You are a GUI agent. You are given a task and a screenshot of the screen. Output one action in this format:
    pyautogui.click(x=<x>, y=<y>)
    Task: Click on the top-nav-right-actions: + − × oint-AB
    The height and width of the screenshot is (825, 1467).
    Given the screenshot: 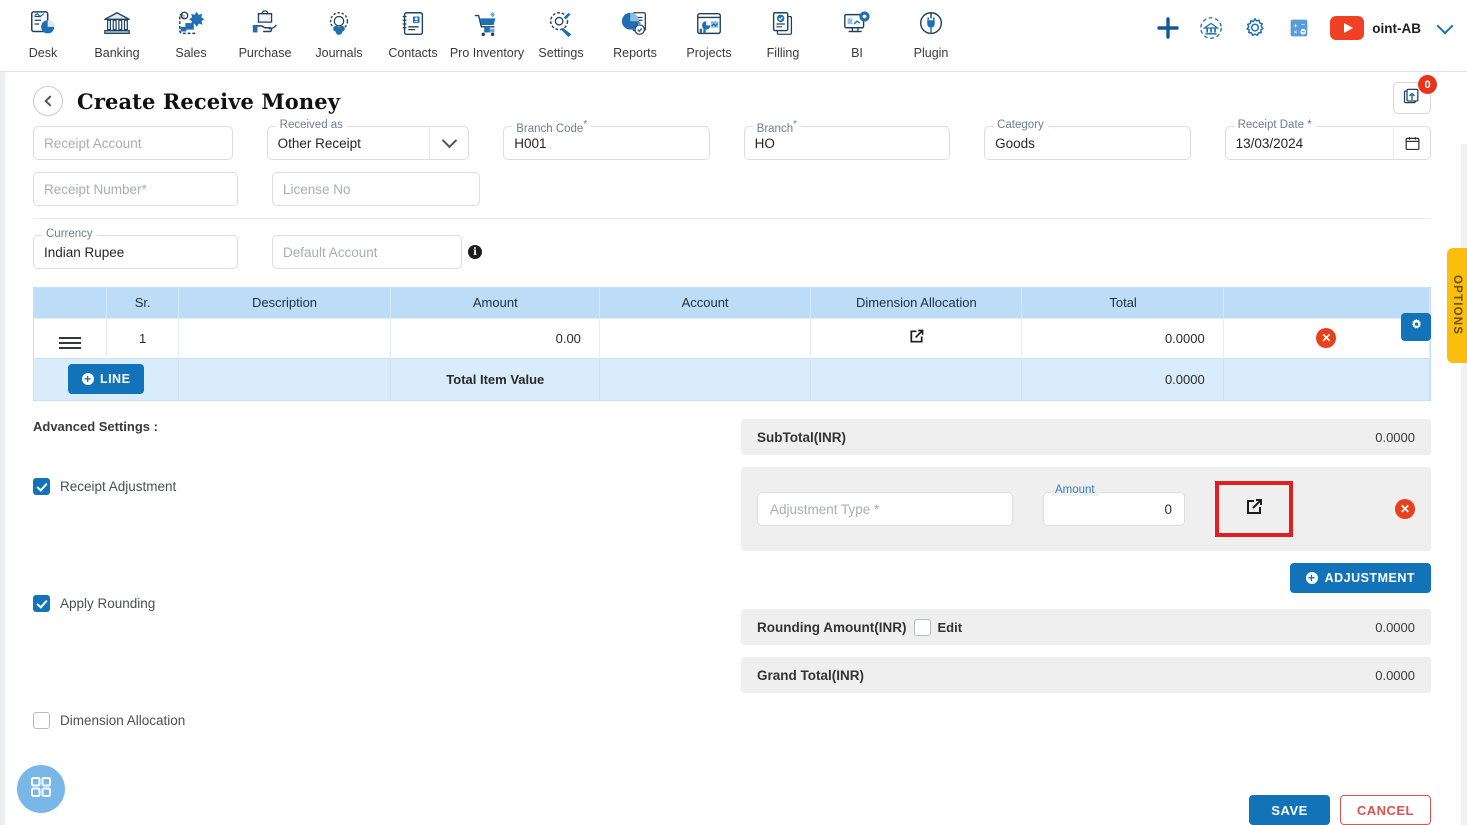 What is the action you would take?
    pyautogui.click(x=1311, y=28)
    